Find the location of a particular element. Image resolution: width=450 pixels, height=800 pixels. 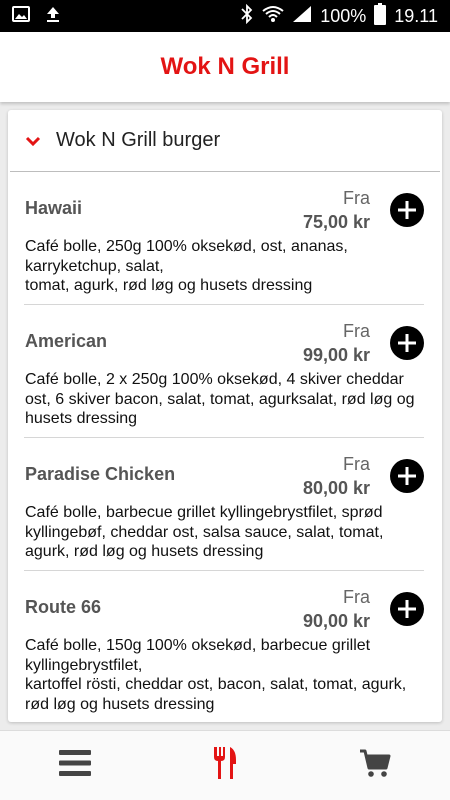

app-title: Wok N Grill is located at coordinates (225, 66).